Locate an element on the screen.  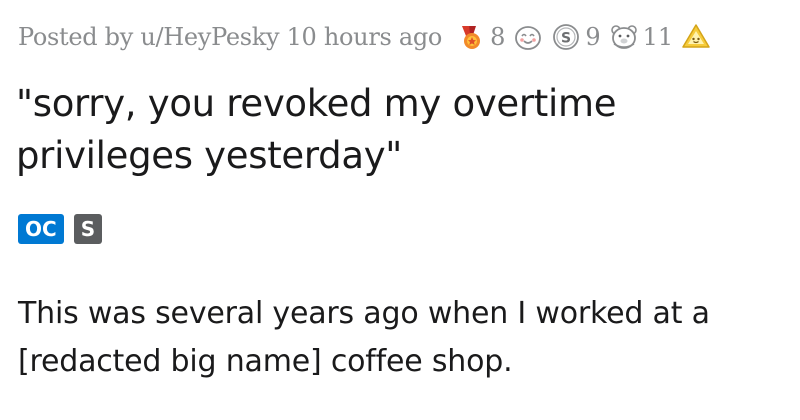
awards-row: 8 S 9 11 is located at coordinates (587, 37).